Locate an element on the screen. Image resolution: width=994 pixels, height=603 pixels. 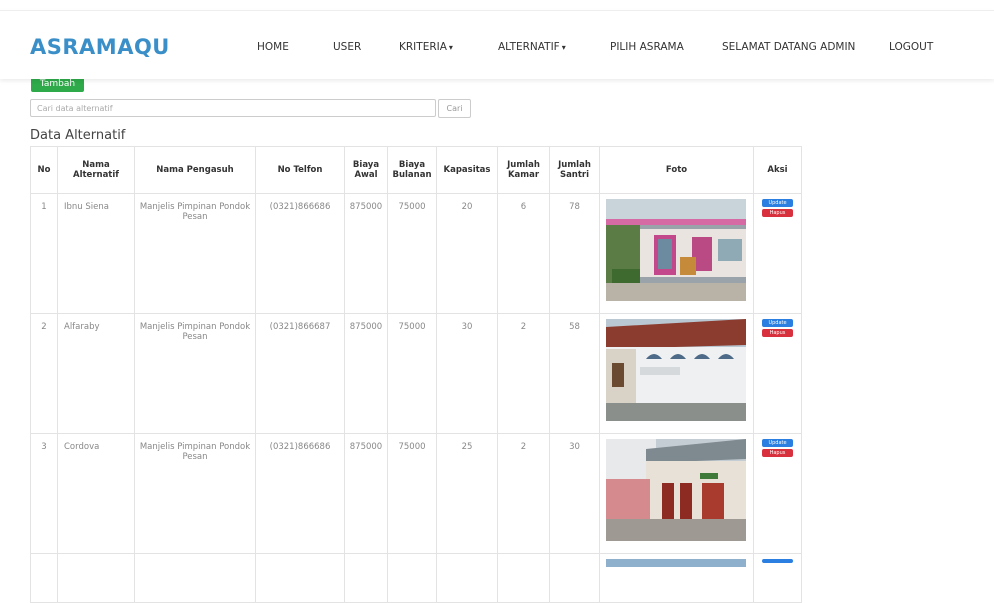
cell-santri: 58 is located at coordinates (574, 373).